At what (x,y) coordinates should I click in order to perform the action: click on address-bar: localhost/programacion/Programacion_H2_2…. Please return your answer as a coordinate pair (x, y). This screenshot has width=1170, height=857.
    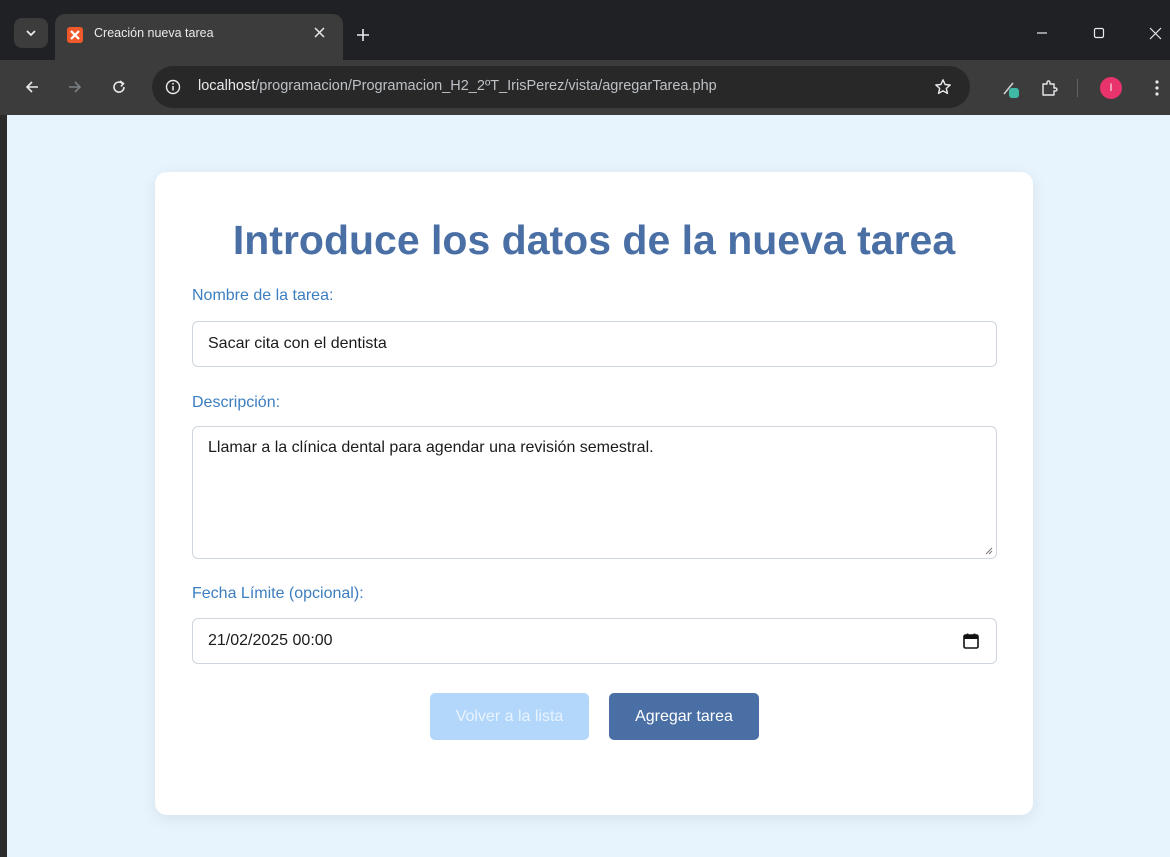
    Looking at the image, I should click on (561, 87).